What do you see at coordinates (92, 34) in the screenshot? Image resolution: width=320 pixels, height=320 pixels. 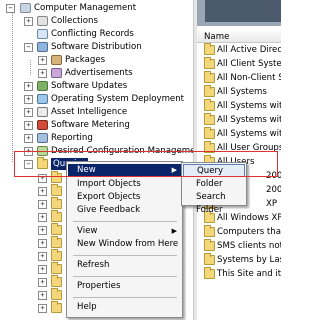 I see `tree-label: Conflicting Records` at bounding box center [92, 34].